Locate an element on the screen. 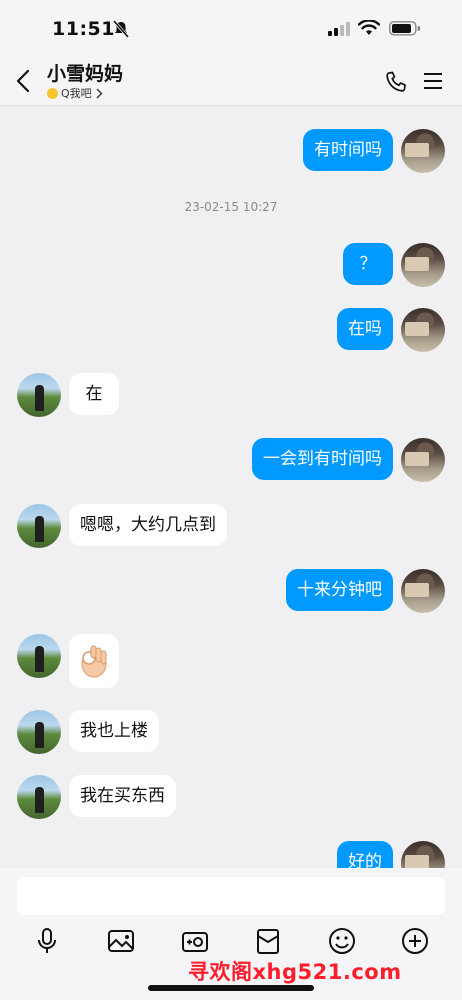 The image size is (462, 1000). camera-icon is located at coordinates (195, 941).